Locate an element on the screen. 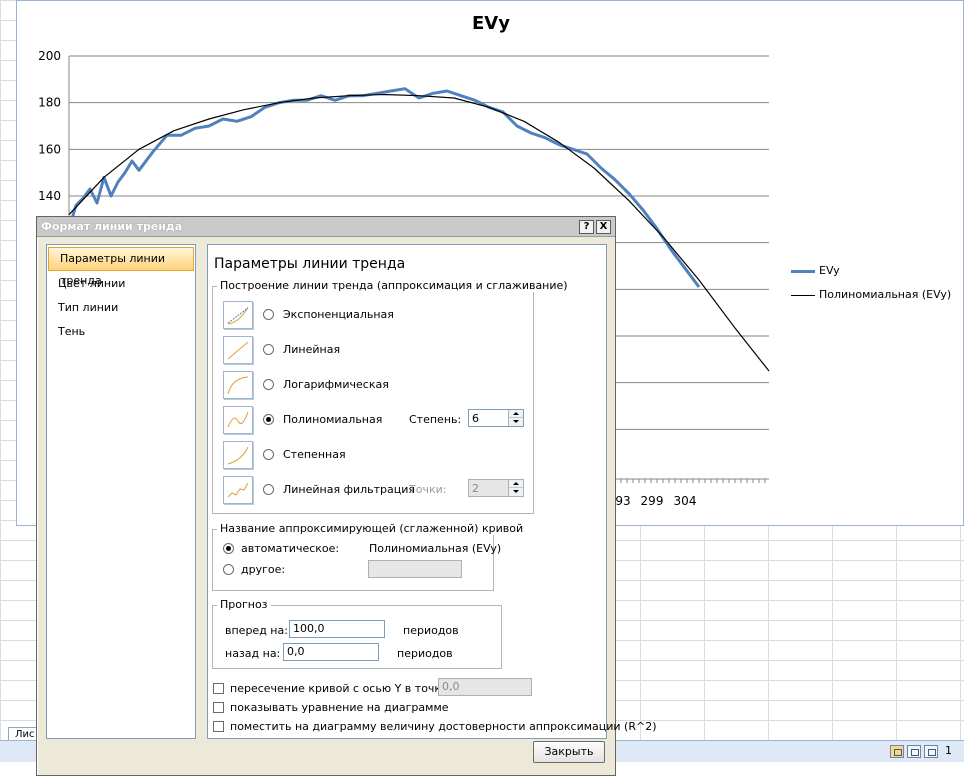  intercept-checkbox is located at coordinates (218, 688).